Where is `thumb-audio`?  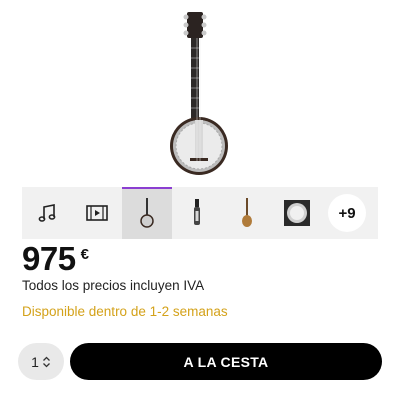 thumb-audio is located at coordinates (47, 213).